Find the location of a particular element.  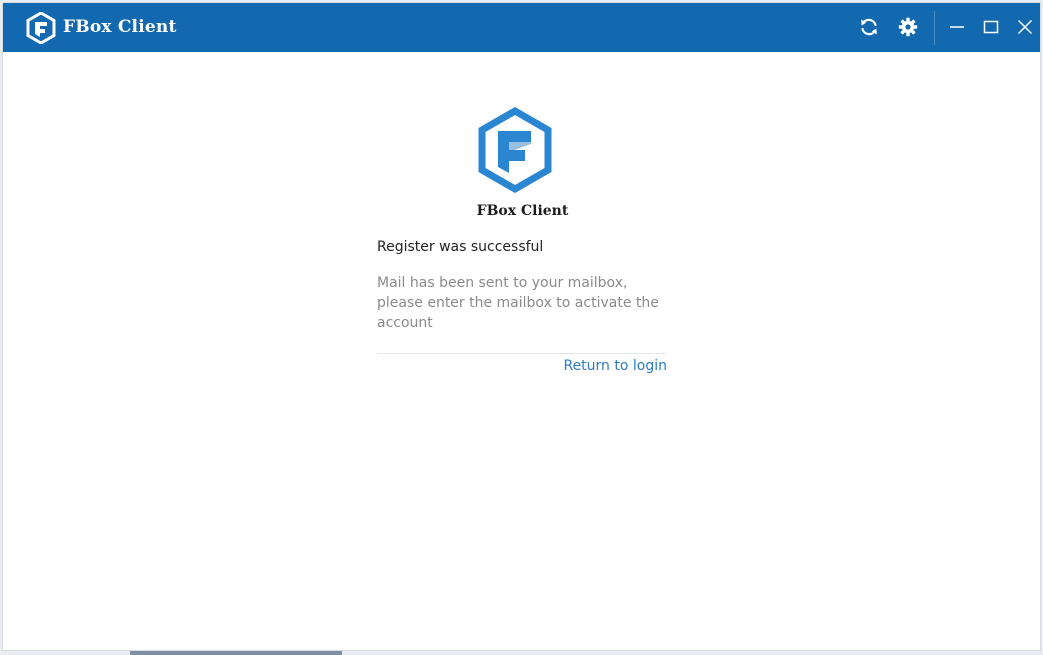

divider is located at coordinates (522, 353).